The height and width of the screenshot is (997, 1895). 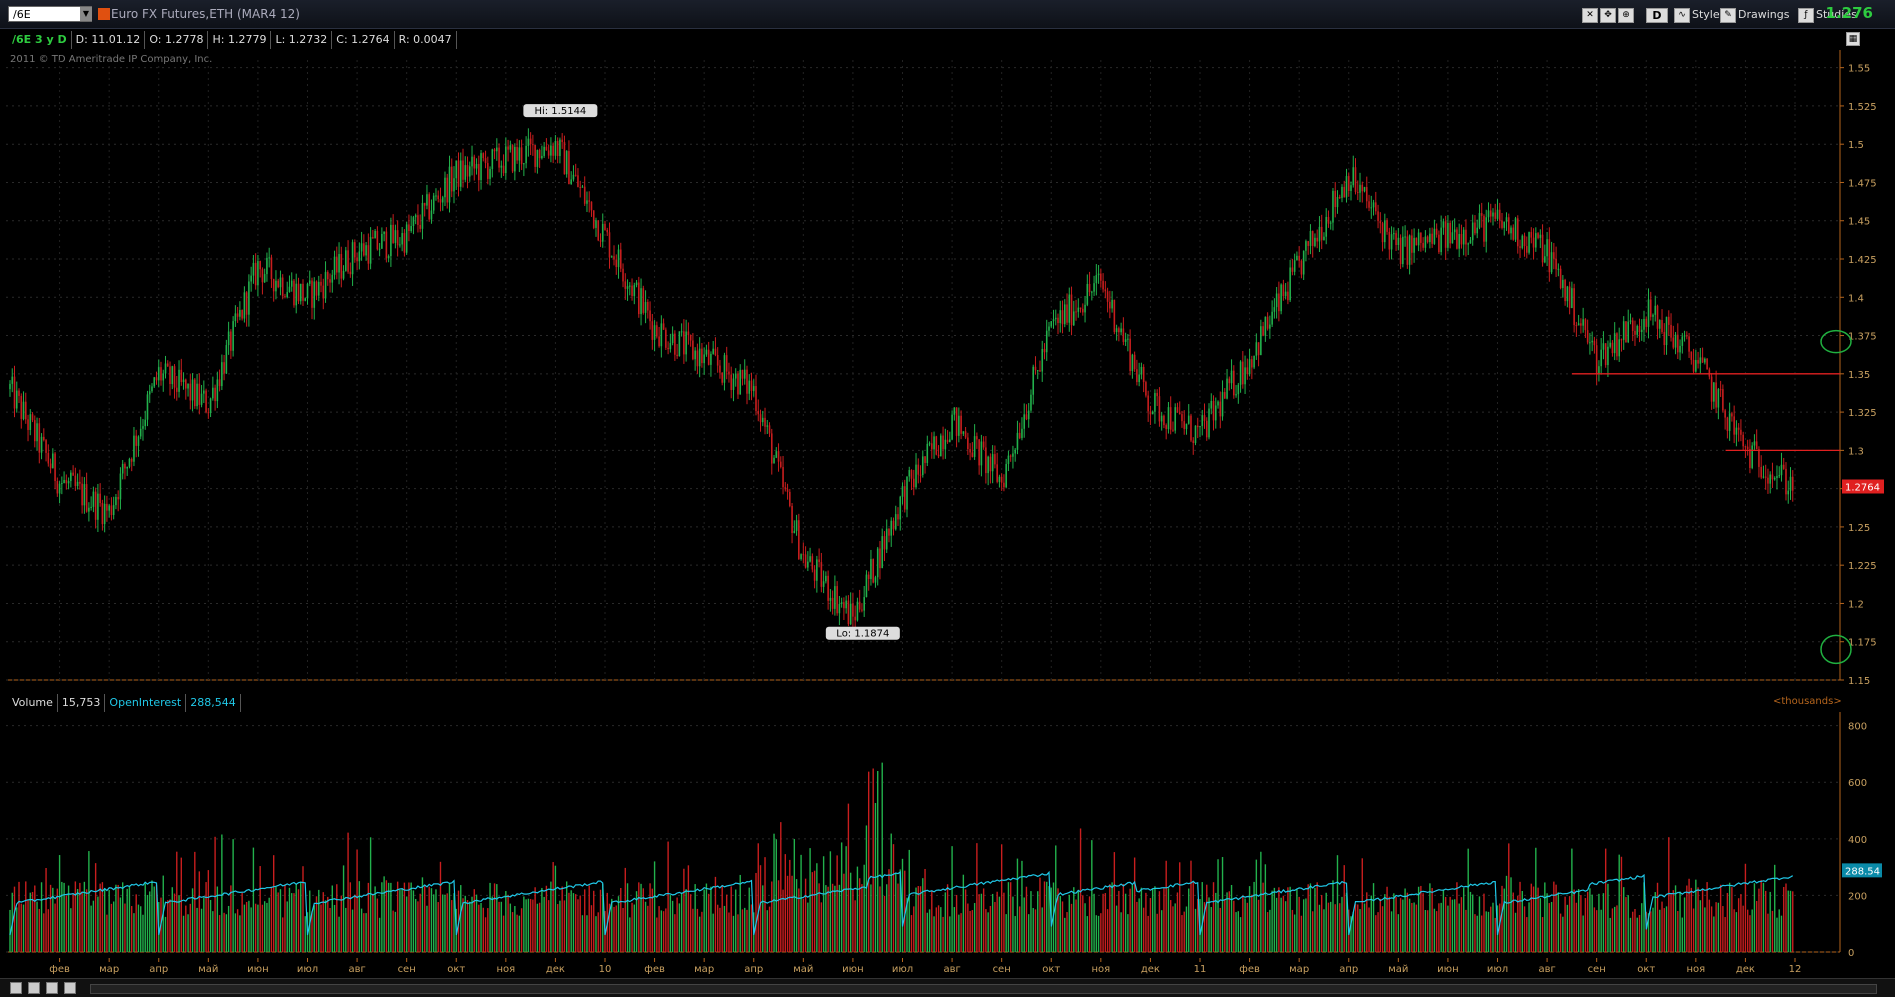 I want to click on pan-tool-icon: ✥, so click(x=1608, y=15).